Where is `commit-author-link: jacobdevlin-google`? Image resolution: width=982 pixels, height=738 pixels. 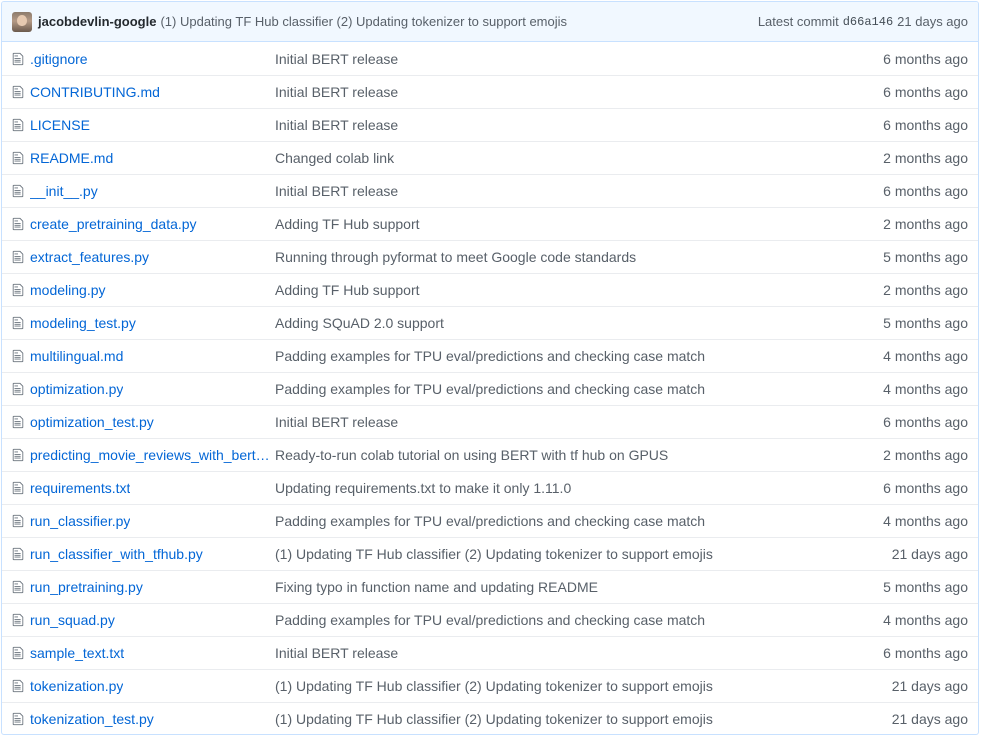
commit-author-link: jacobdevlin-google is located at coordinates (97, 21).